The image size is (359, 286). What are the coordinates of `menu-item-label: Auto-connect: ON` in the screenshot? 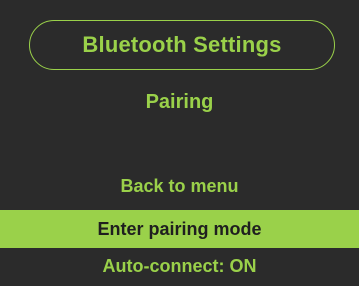 It's located at (179, 266).